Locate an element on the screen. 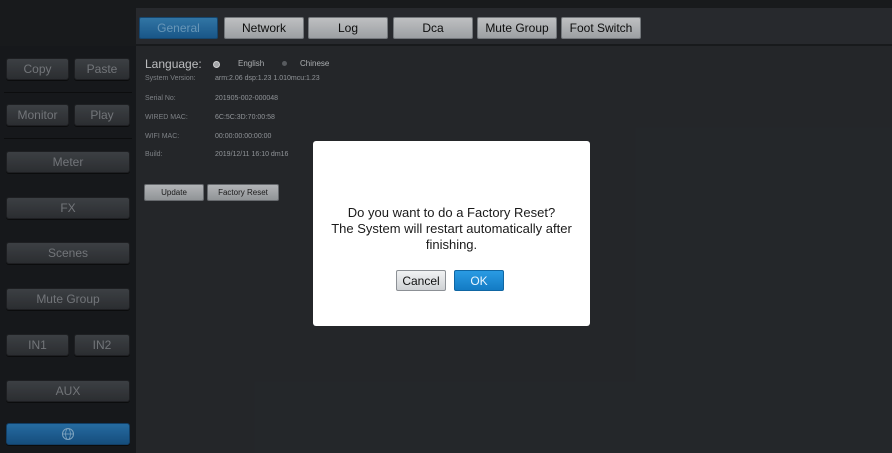  dialog-message-line: finishing. is located at coordinates (451, 244).